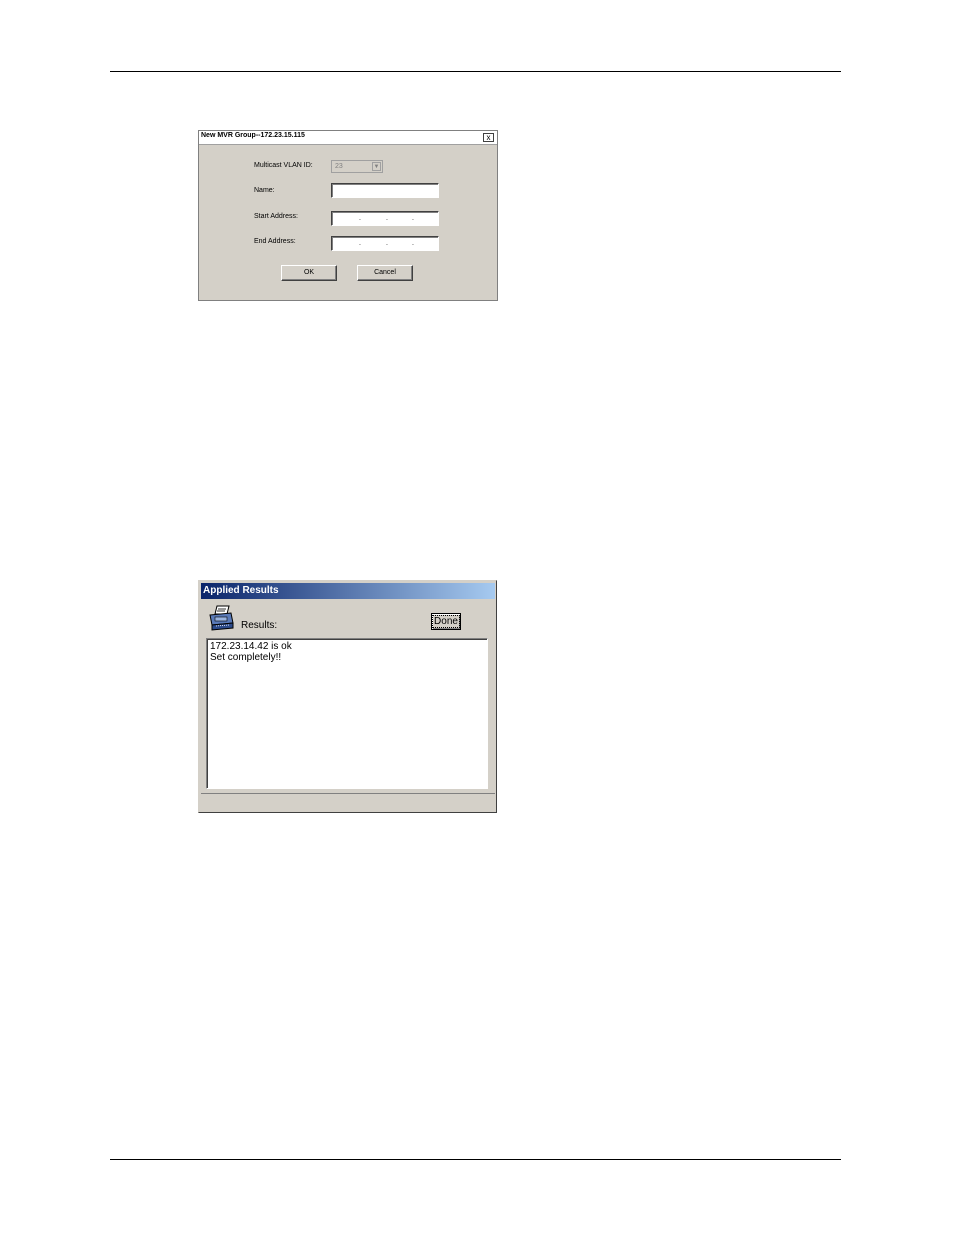 The image size is (954, 1235). Describe the element at coordinates (475, 71) in the screenshot. I see `header-rule` at that location.